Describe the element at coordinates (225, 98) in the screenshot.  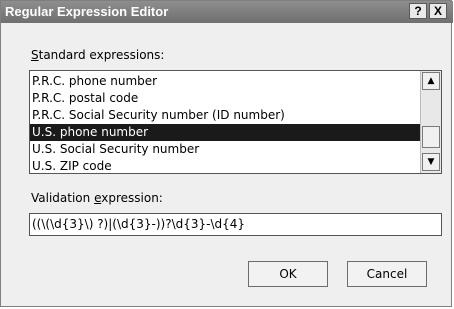
I see `list-item: P.R.C. postal code` at that location.